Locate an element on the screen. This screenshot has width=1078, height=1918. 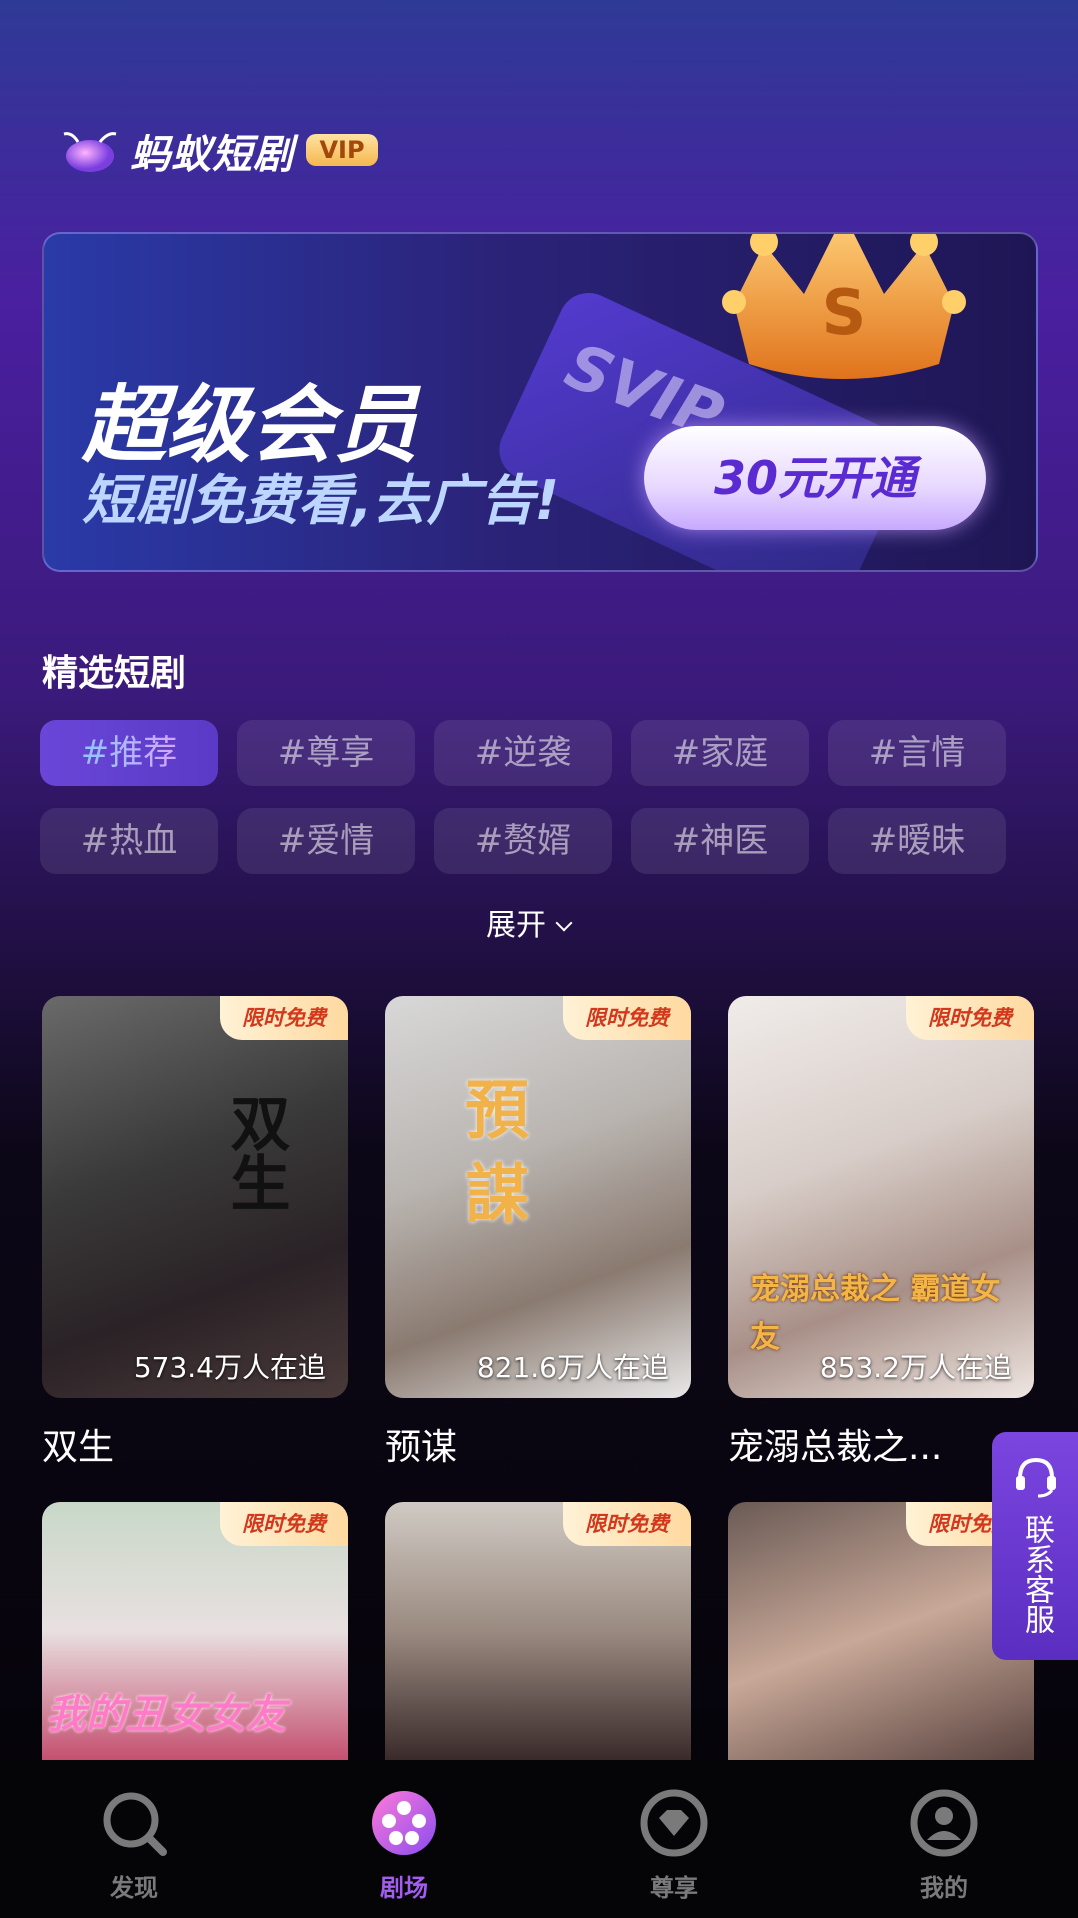
tag-family: #家庭 is located at coordinates (720, 753).